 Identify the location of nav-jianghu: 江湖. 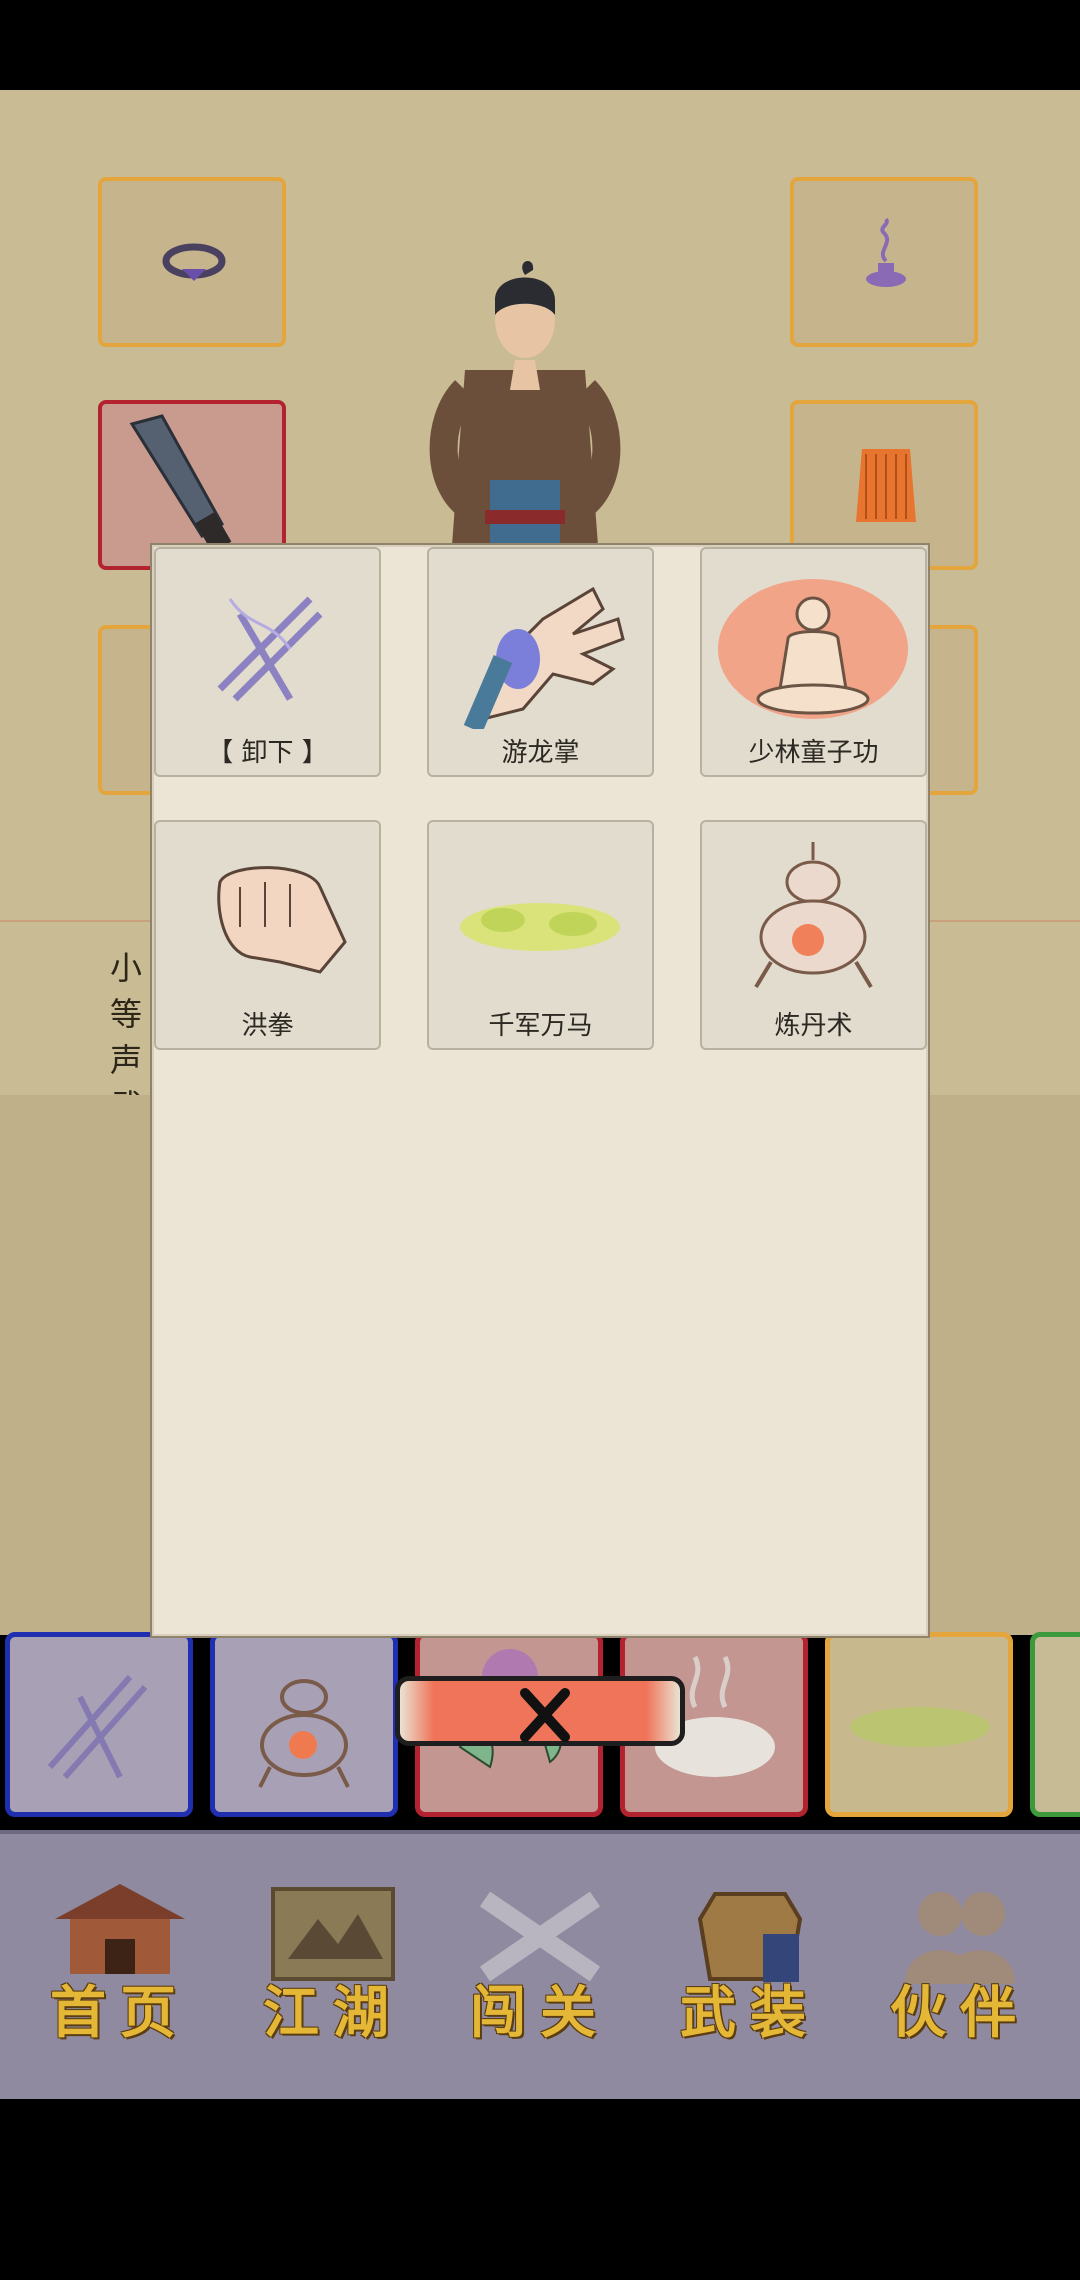
(333, 1964).